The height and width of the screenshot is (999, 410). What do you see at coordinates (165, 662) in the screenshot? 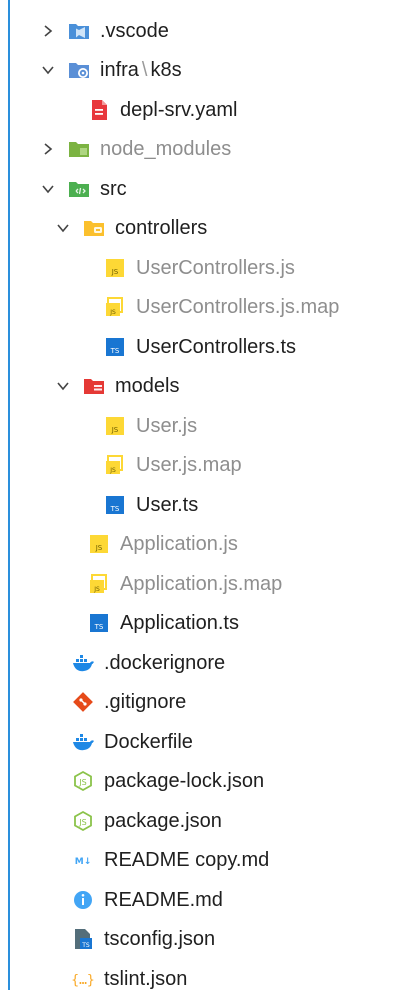
I see `tree-item-label: .dockerignore` at bounding box center [165, 662].